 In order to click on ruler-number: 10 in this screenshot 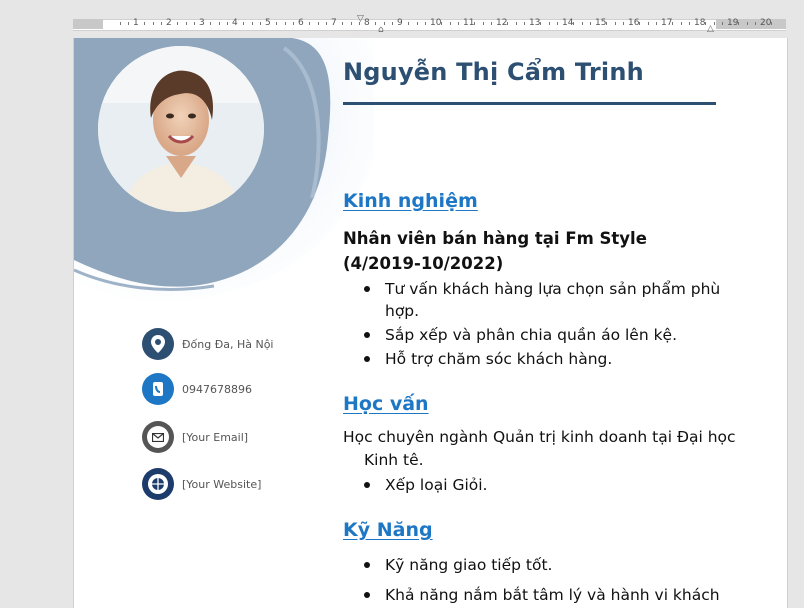, I will do `click(436, 23)`.